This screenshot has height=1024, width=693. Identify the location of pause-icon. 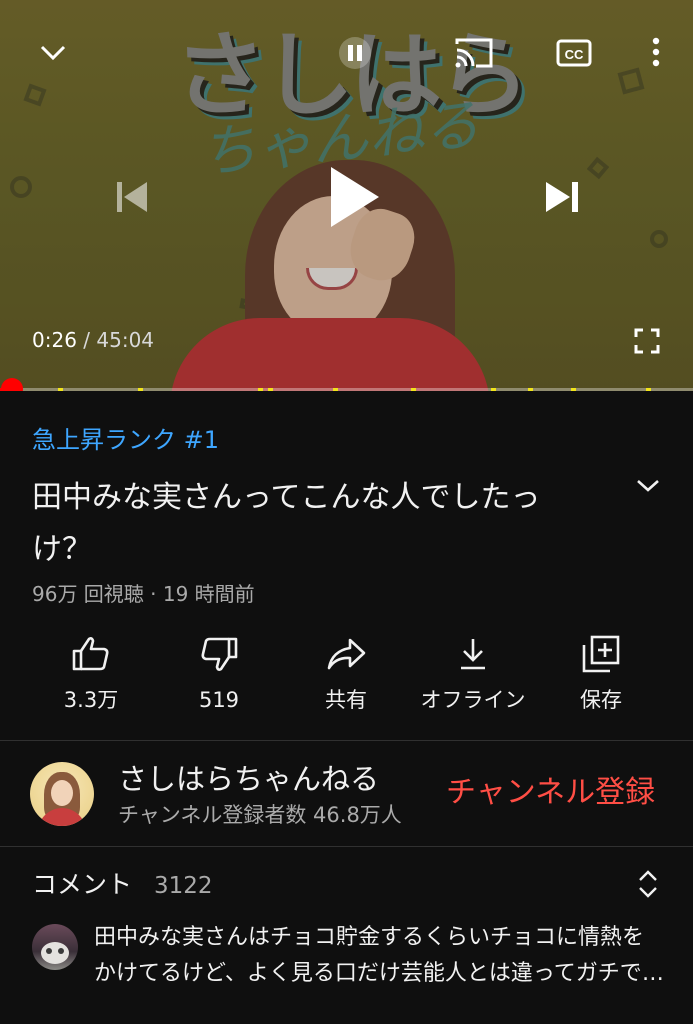
(355, 53).